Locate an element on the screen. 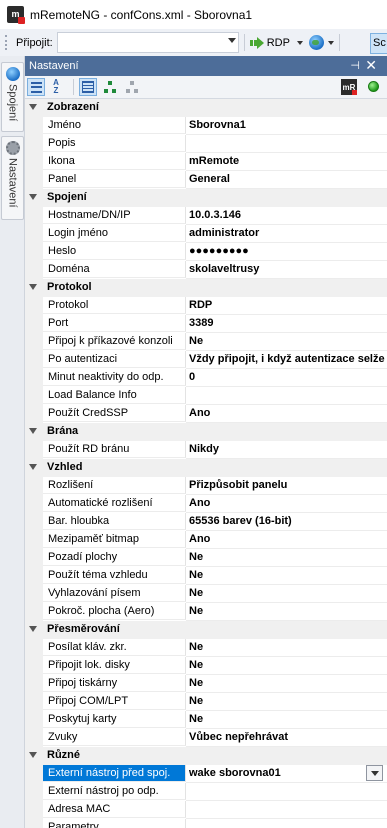 The image size is (387, 828). property-row: Hostname/DN/IP 10.0.3.146 is located at coordinates (206, 216).